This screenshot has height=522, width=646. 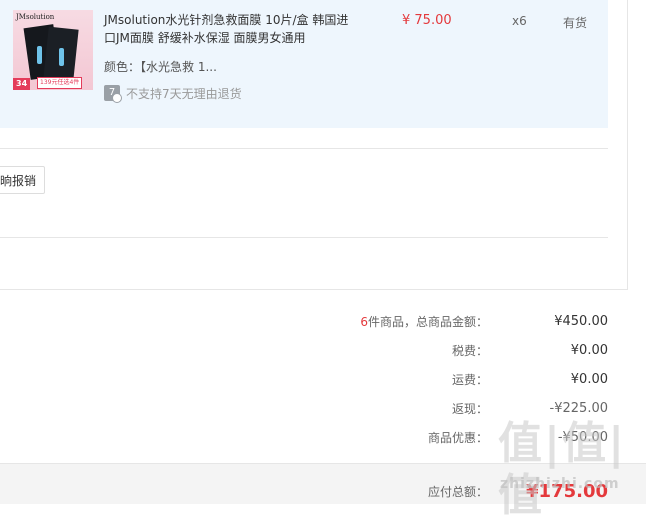 I want to click on thumbnail-brand-text: JMsolution, so click(x=35, y=17).